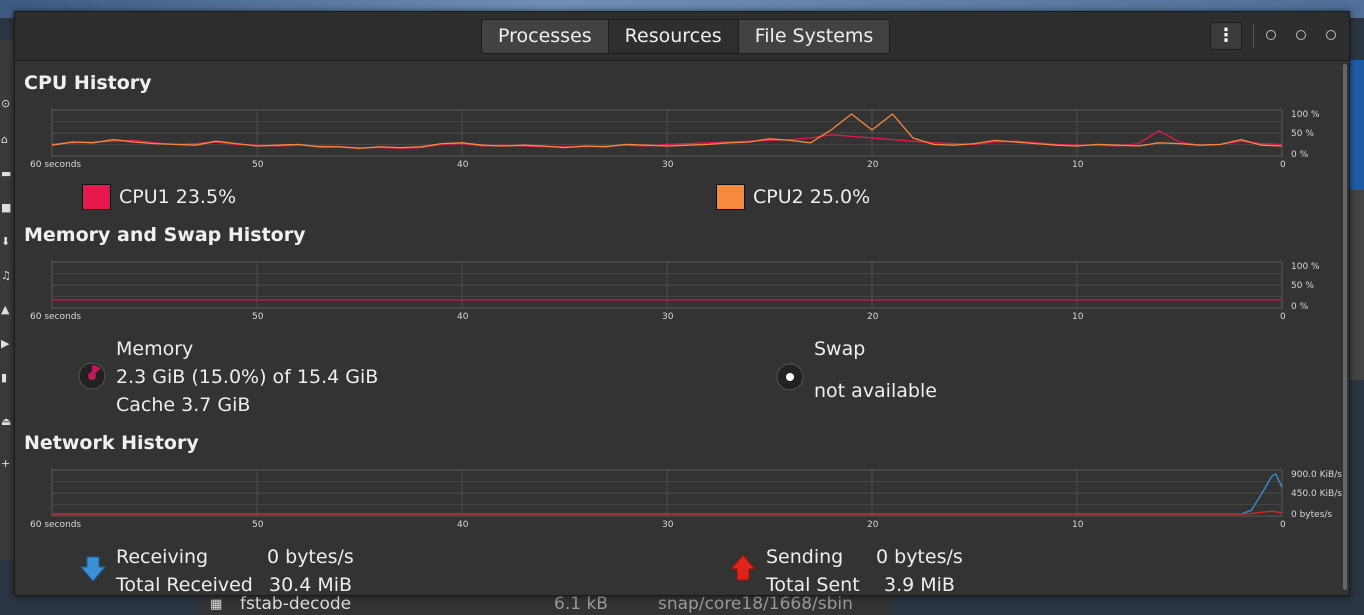 The image size is (1364, 615). I want to click on x-tick-label: 30, so click(668, 525).